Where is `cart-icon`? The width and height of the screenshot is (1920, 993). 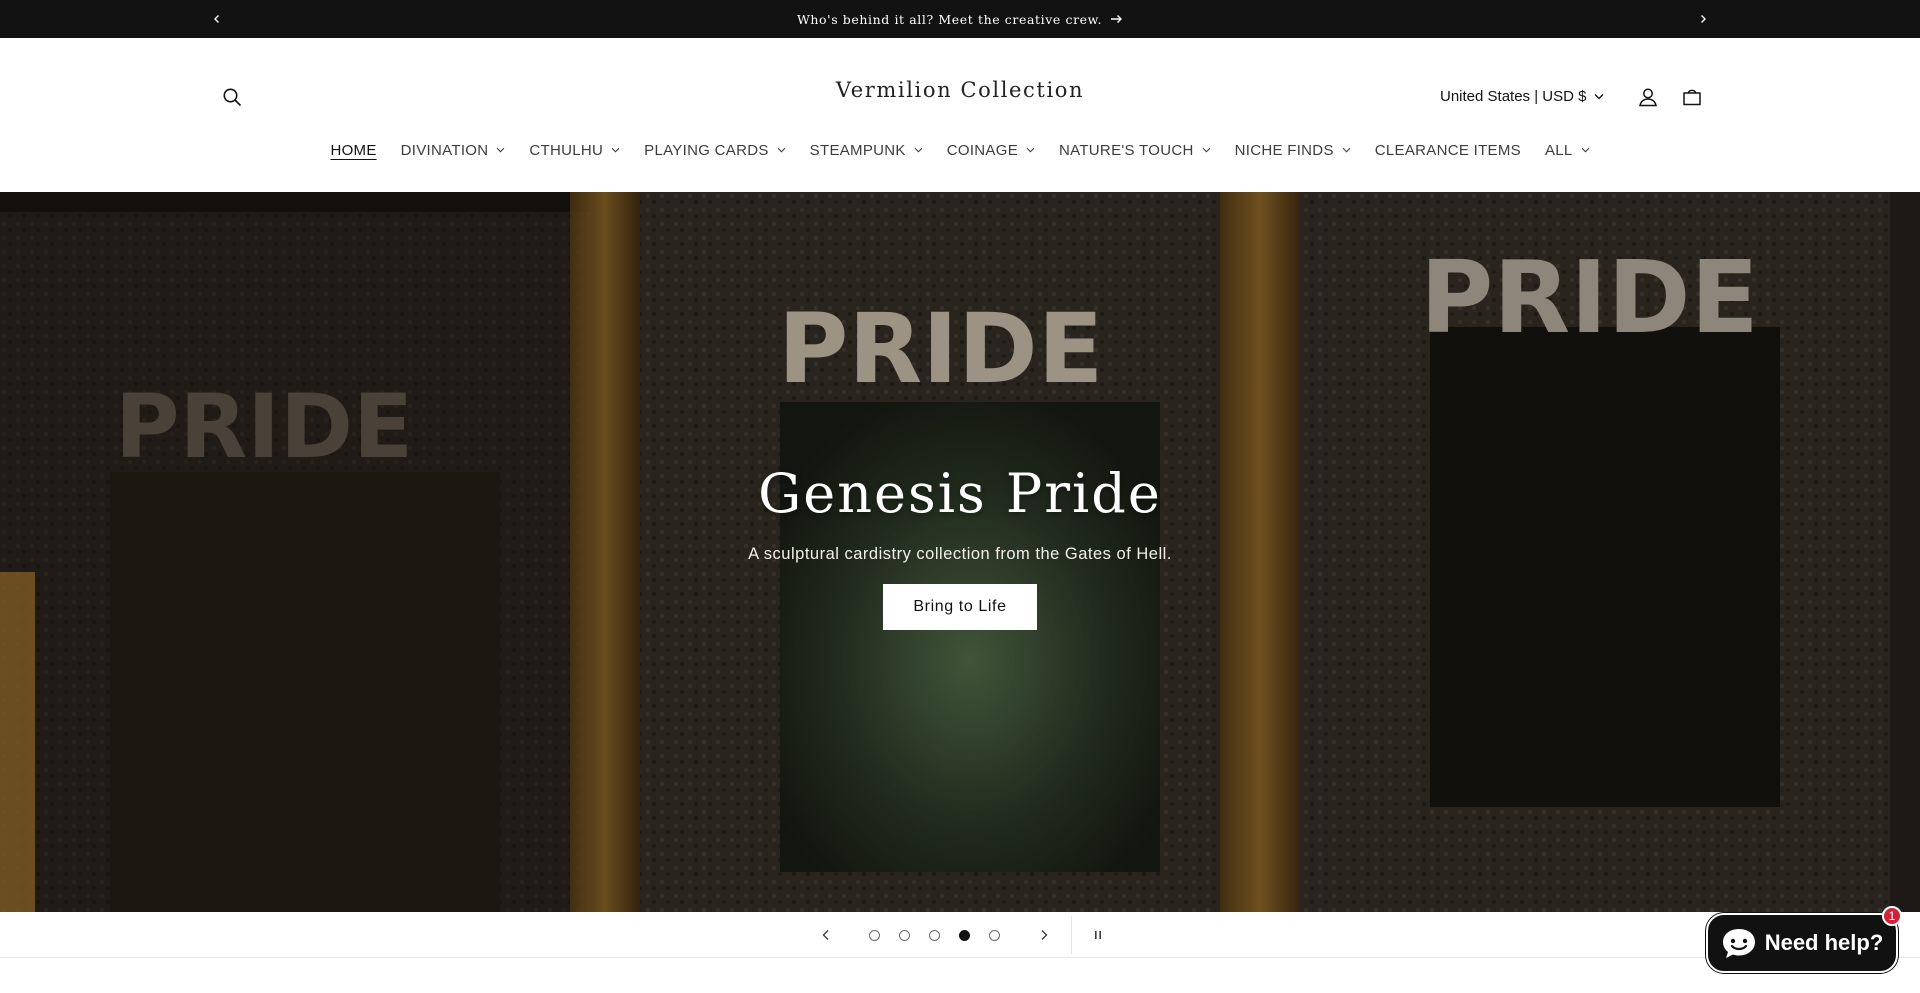
cart-icon is located at coordinates (1692, 97).